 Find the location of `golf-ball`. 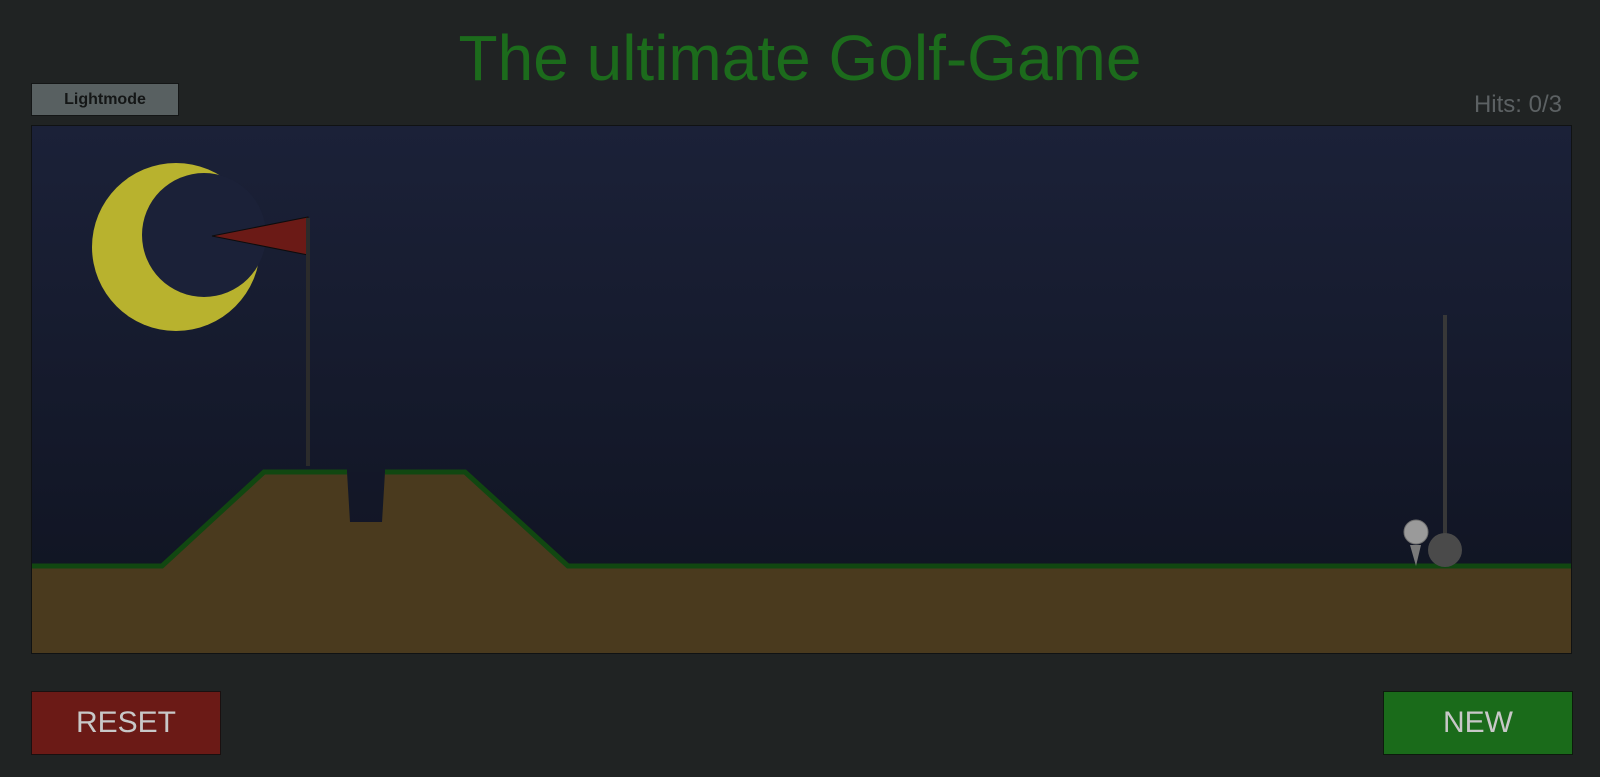

golf-ball is located at coordinates (1416, 532).